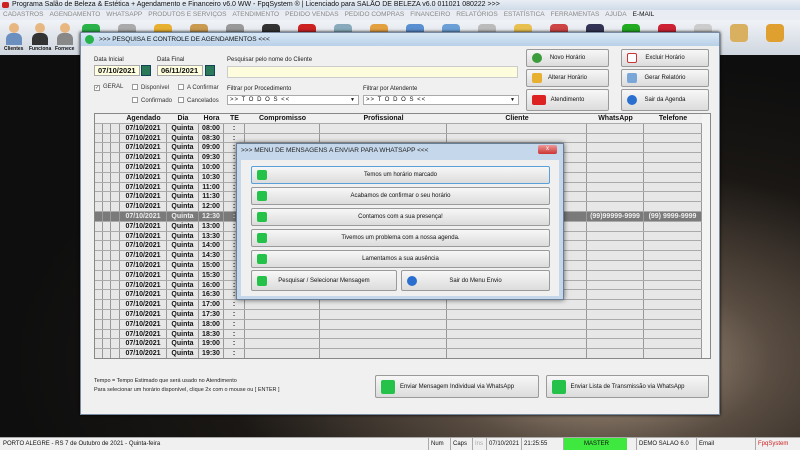 The image size is (800, 450). Describe the element at coordinates (311, 14) in the screenshot. I see `menu-item: PEDIDO VENDAS` at that location.